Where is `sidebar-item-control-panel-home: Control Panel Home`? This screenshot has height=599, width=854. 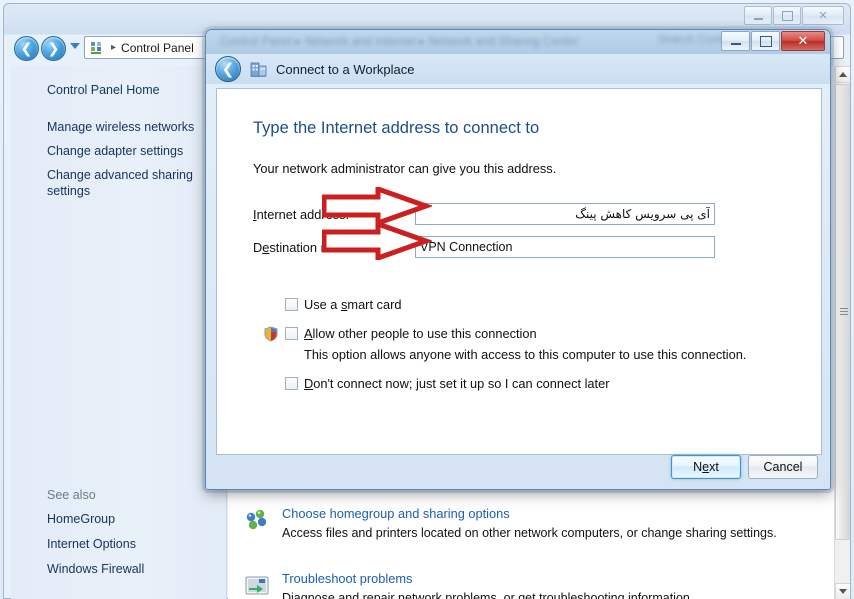
sidebar-item-control-panel-home: Control Panel Home is located at coordinates (118, 90).